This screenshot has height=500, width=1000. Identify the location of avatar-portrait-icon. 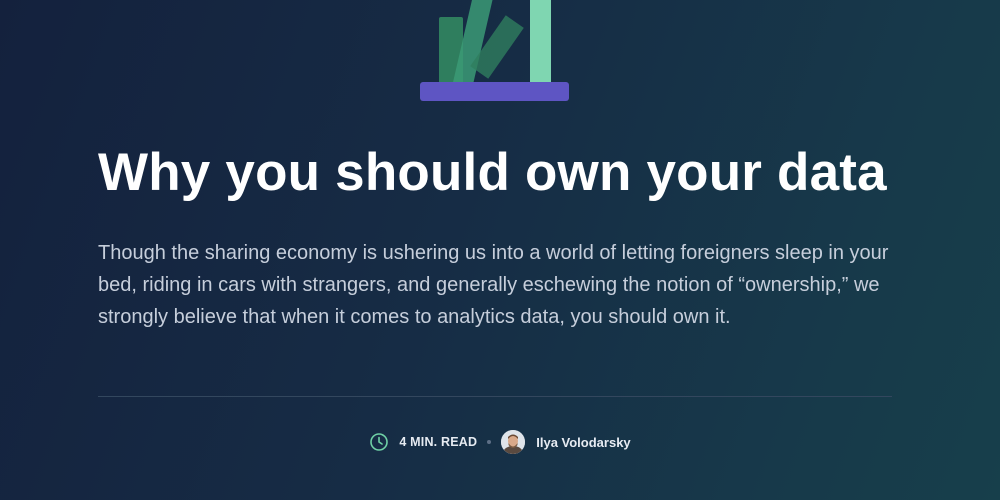
(513, 442).